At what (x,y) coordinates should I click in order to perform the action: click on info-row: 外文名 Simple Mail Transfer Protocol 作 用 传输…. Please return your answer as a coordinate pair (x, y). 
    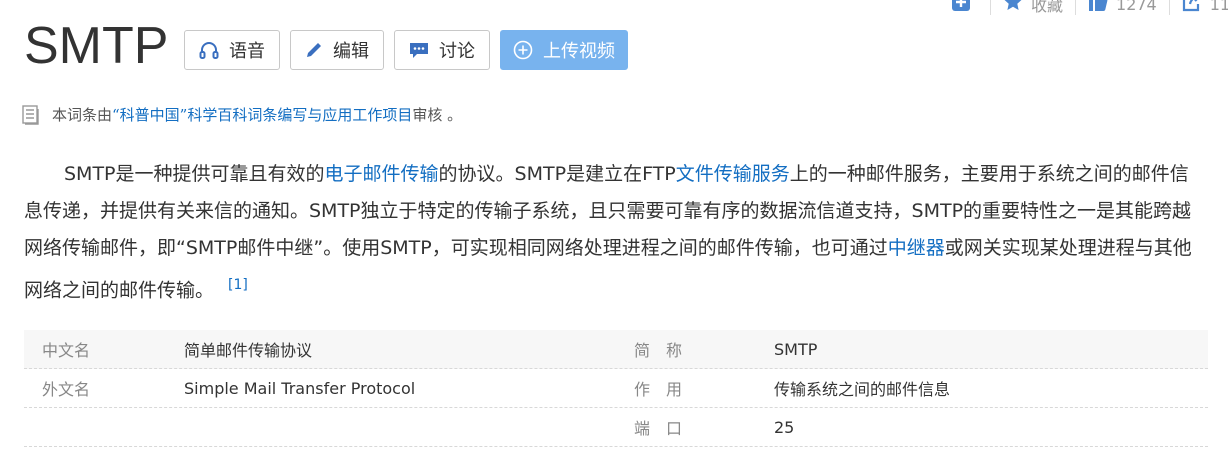
    Looking at the image, I should click on (616, 388).